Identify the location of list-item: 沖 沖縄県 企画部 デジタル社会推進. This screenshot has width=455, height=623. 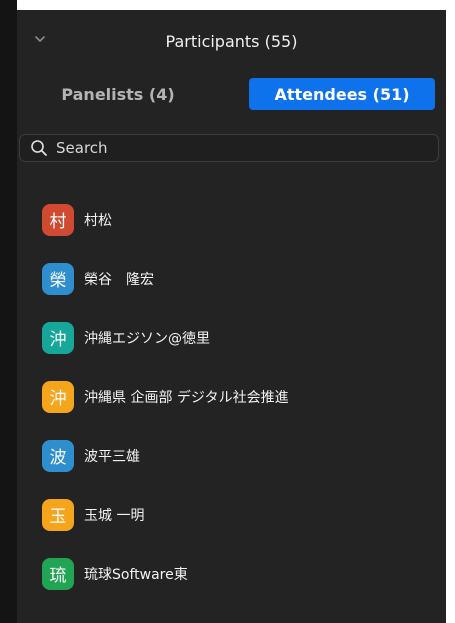
(231, 396).